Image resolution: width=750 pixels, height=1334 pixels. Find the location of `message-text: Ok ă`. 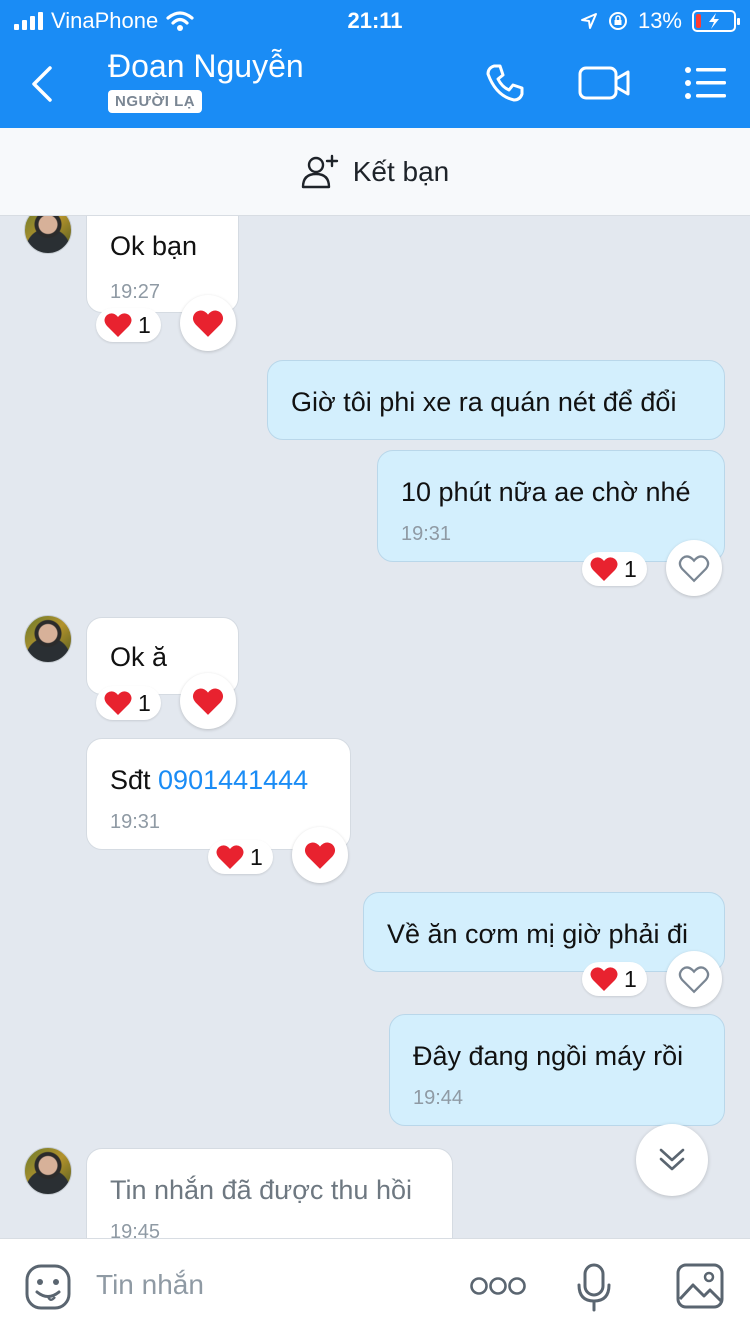

message-text: Ok ă is located at coordinates (139, 657).